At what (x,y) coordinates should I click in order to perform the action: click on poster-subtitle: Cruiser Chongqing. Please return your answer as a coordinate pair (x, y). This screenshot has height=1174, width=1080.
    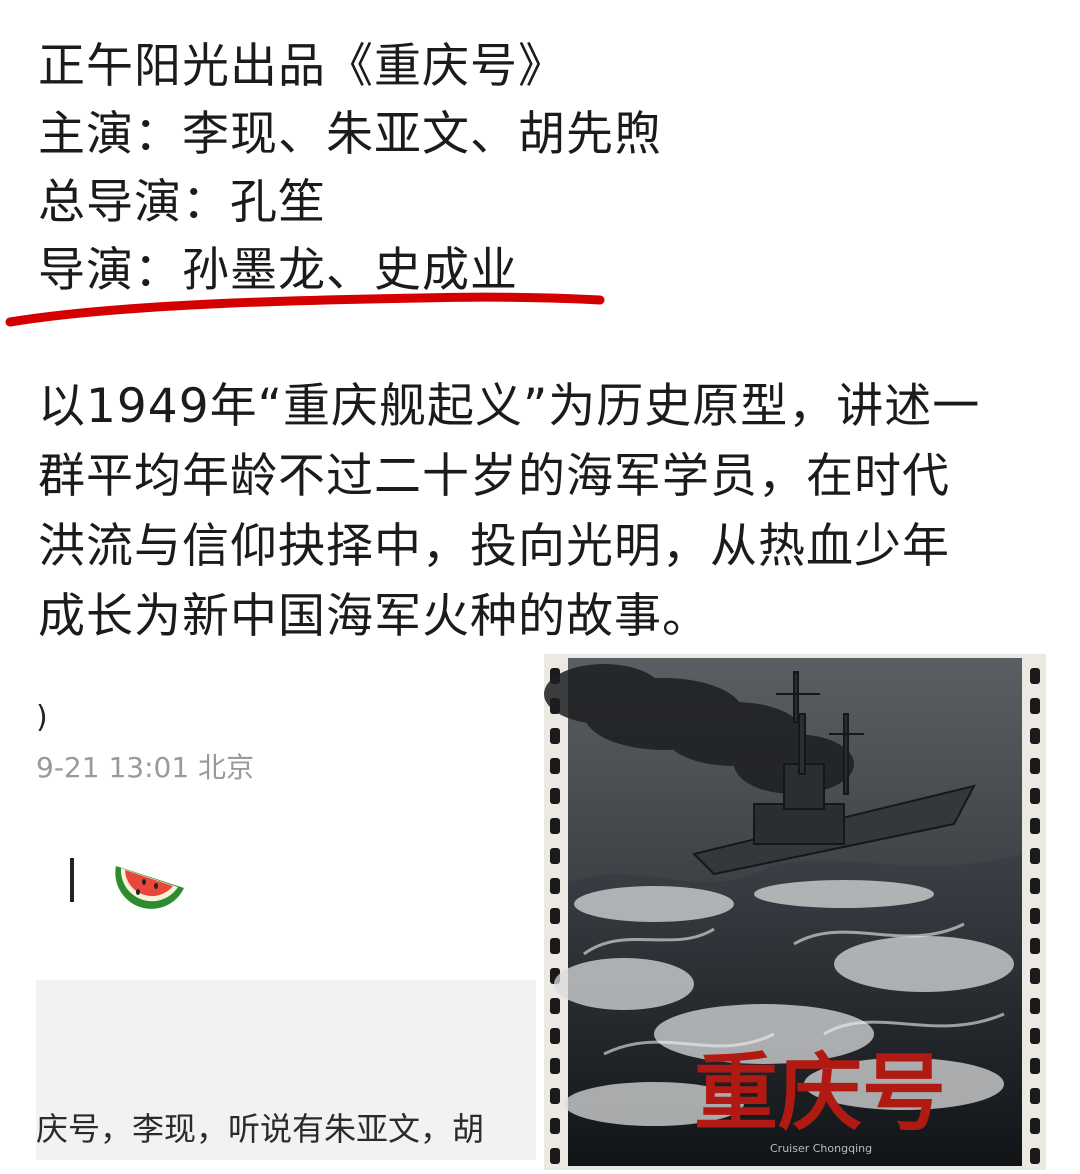
    Looking at the image, I should click on (821, 1148).